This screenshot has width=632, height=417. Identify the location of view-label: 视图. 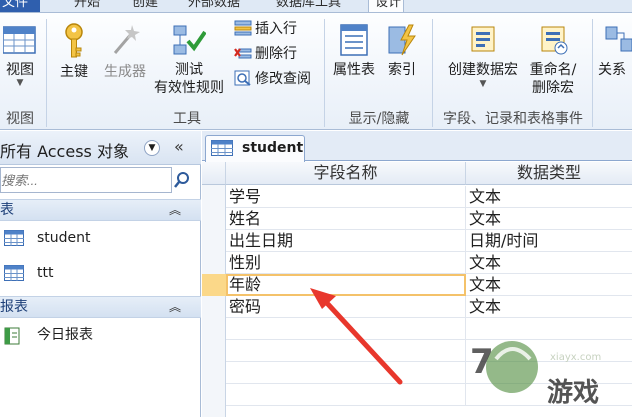
(20, 70).